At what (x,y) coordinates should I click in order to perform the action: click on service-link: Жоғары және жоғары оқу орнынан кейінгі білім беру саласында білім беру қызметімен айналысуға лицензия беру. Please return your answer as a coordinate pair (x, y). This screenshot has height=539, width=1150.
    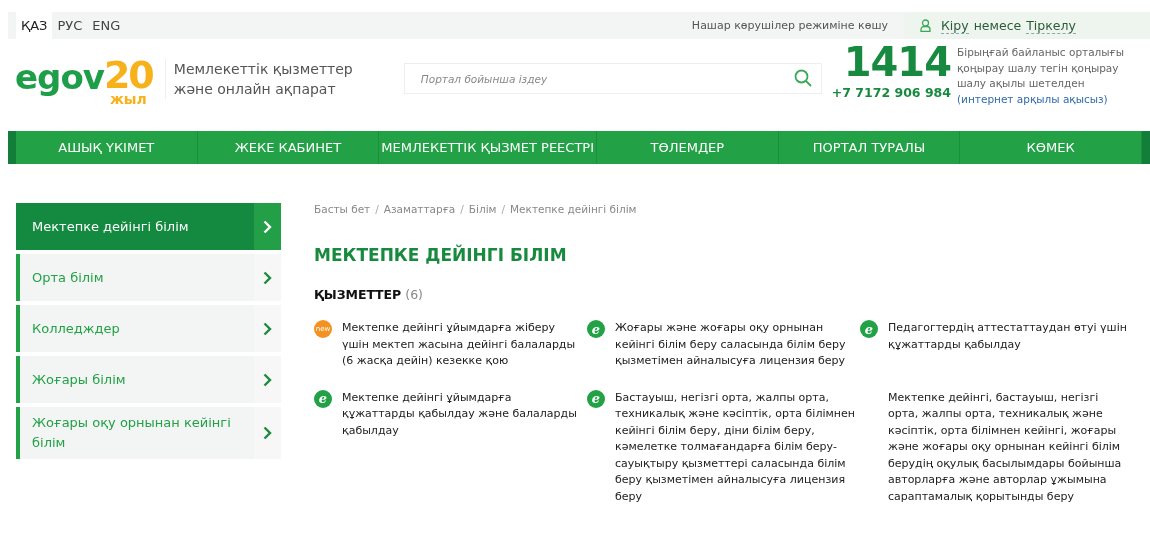
    Looking at the image, I should click on (735, 345).